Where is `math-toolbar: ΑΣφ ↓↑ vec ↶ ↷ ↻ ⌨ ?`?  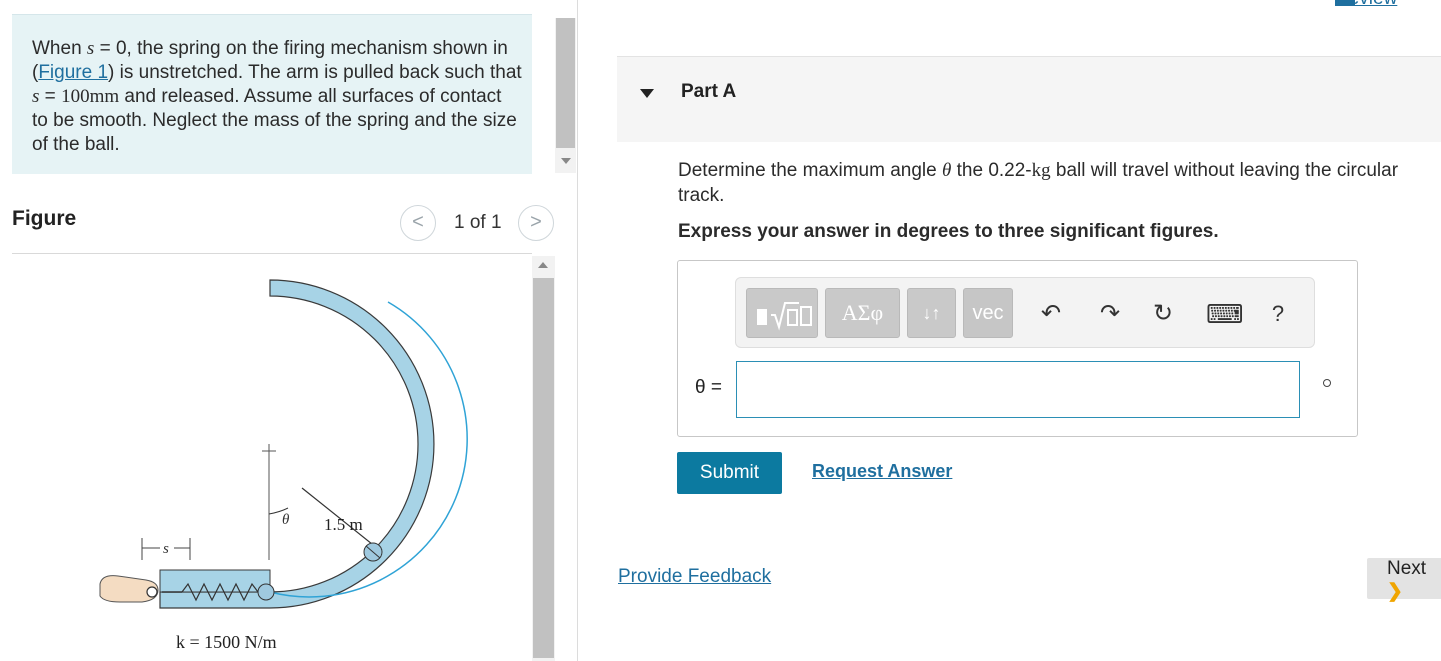
math-toolbar: ΑΣφ ↓↑ vec ↶ ↷ ↻ ⌨ ? is located at coordinates (1025, 312).